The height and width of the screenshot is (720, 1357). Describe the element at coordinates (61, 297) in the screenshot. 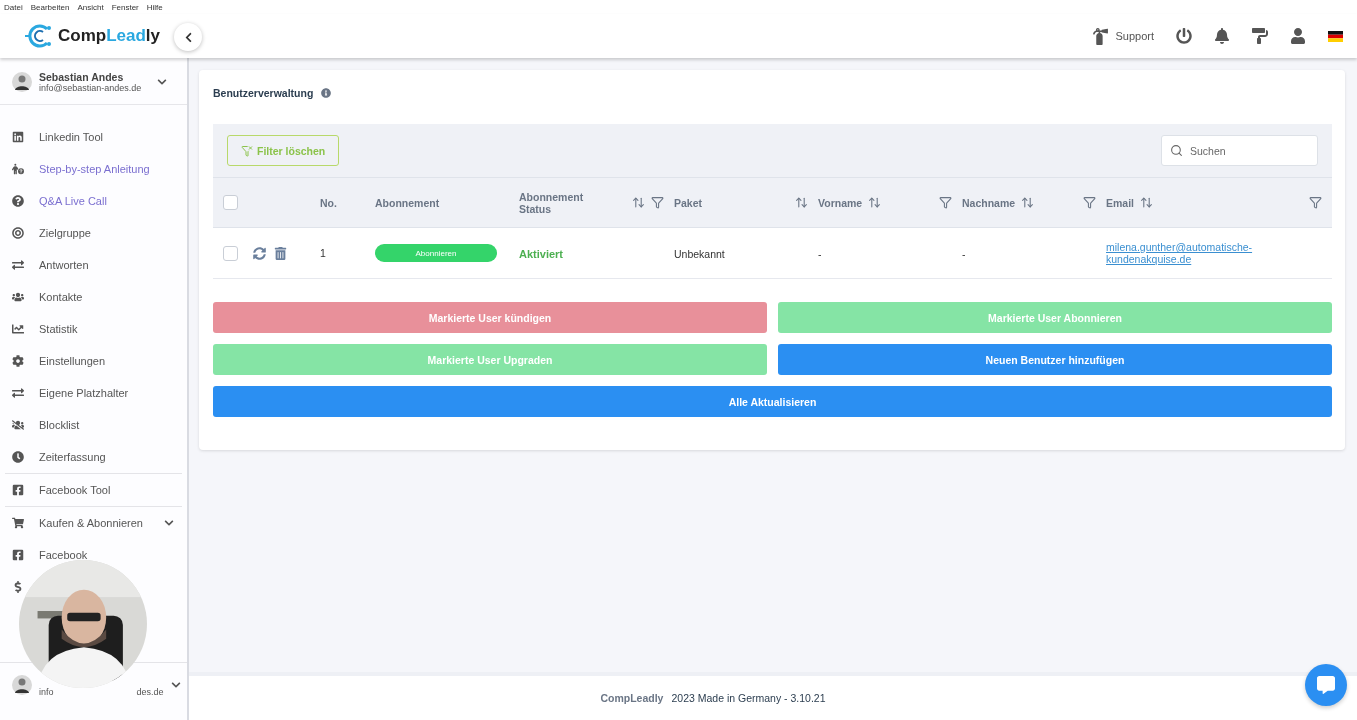

I see `sidebar-item: Kontakte` at that location.